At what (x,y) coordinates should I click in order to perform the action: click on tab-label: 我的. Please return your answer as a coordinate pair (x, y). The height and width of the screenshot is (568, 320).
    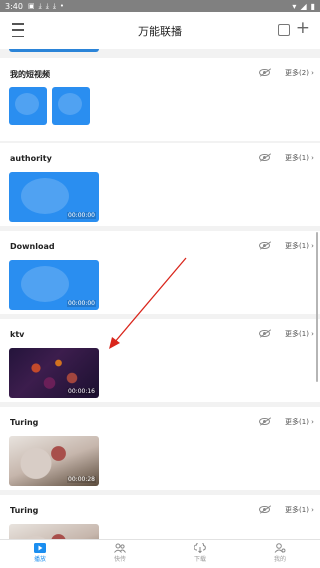
    Looking at the image, I should click on (279, 559).